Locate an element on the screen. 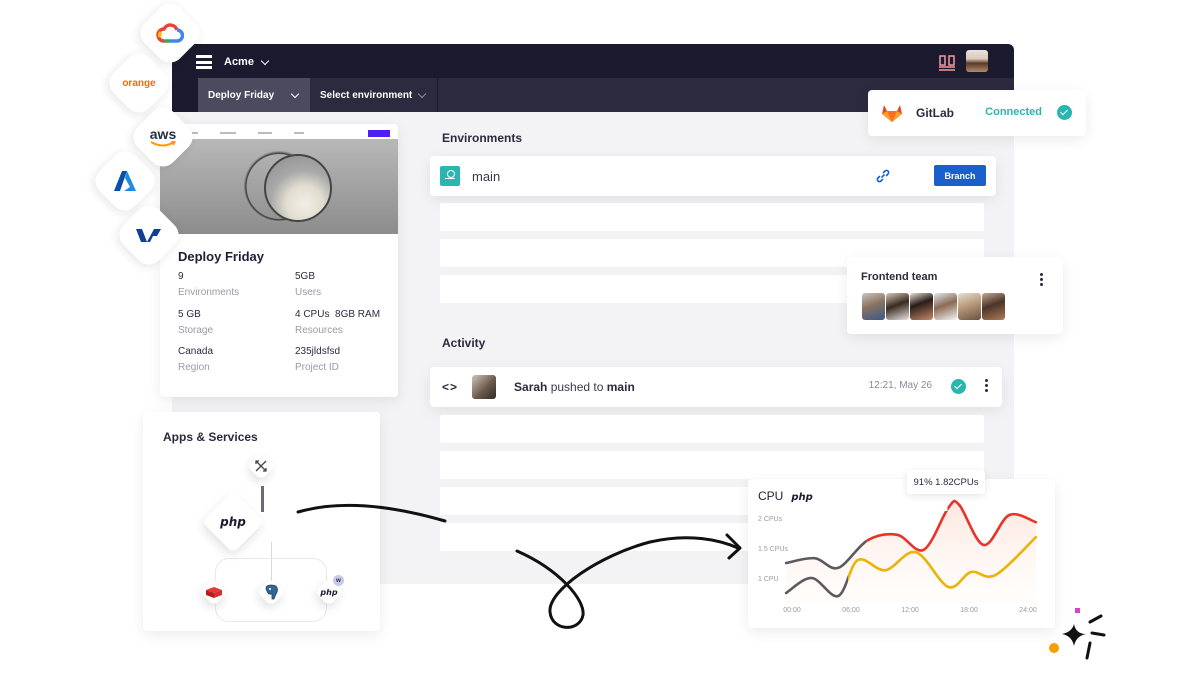 Image resolution: width=1200 pixels, height=675 pixels. x-tick-label: 24:00 is located at coordinates (1028, 610).